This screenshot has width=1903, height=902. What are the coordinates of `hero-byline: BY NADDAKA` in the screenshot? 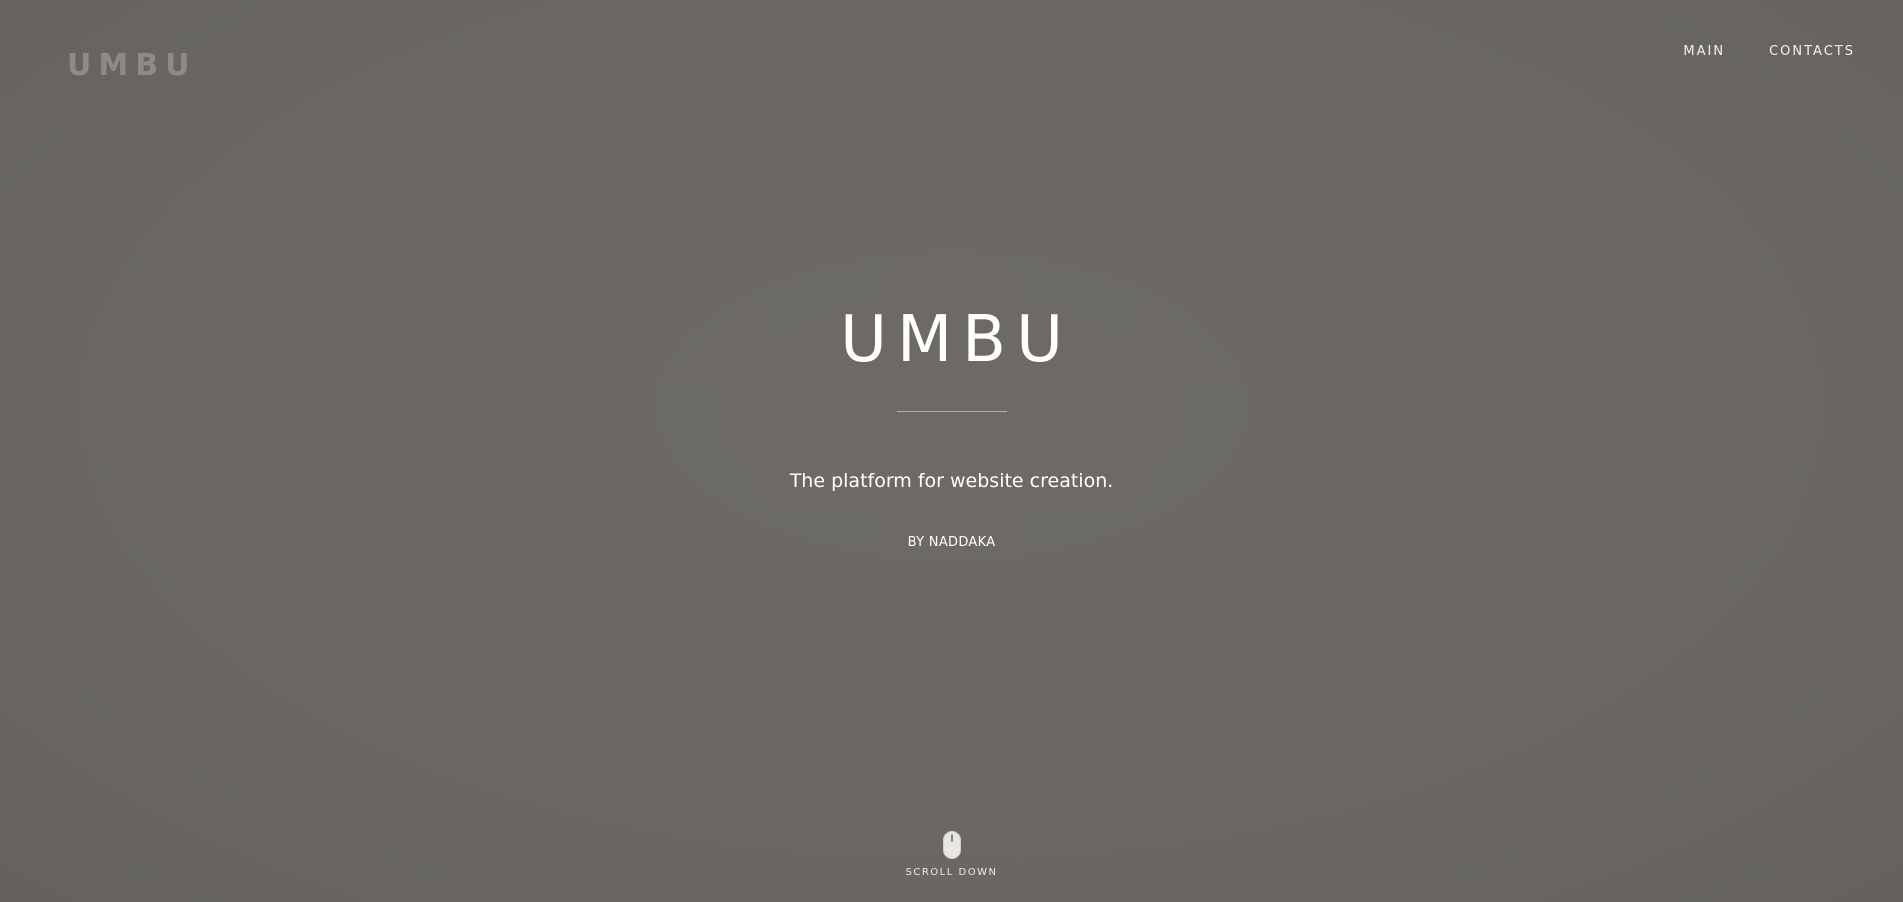 It's located at (951, 543).